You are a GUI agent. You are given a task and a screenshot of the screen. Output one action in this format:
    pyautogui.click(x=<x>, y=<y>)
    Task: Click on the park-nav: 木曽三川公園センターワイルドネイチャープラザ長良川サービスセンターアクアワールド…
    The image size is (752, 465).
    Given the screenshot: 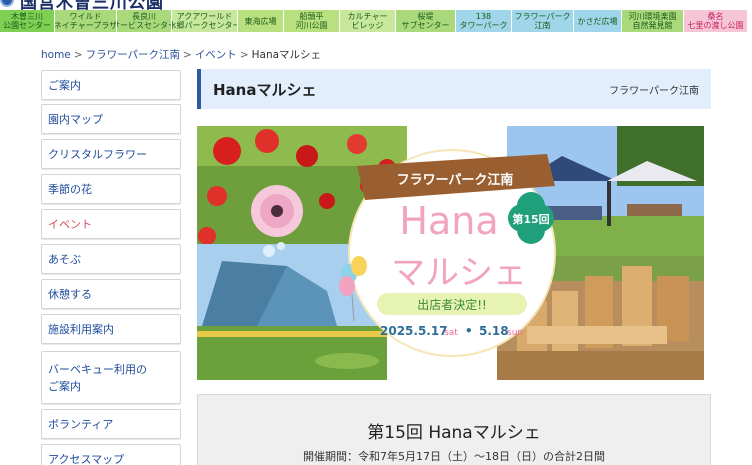 What is the action you would take?
    pyautogui.click(x=376, y=21)
    